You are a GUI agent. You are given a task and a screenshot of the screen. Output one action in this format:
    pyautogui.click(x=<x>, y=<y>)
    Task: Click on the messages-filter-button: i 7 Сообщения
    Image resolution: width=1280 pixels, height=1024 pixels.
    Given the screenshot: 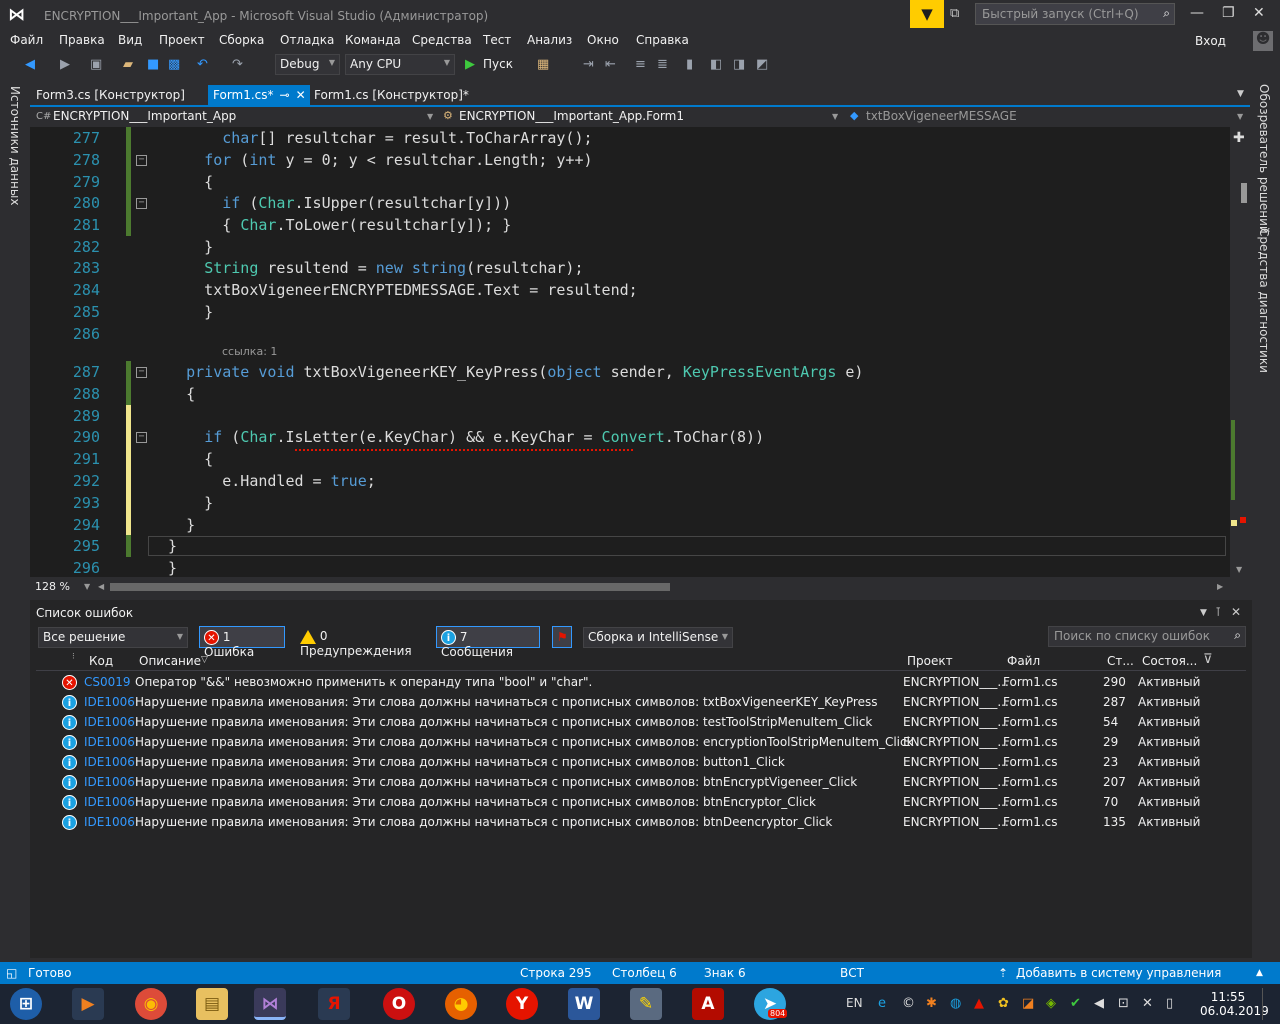 What is the action you would take?
    pyautogui.click(x=488, y=642)
    